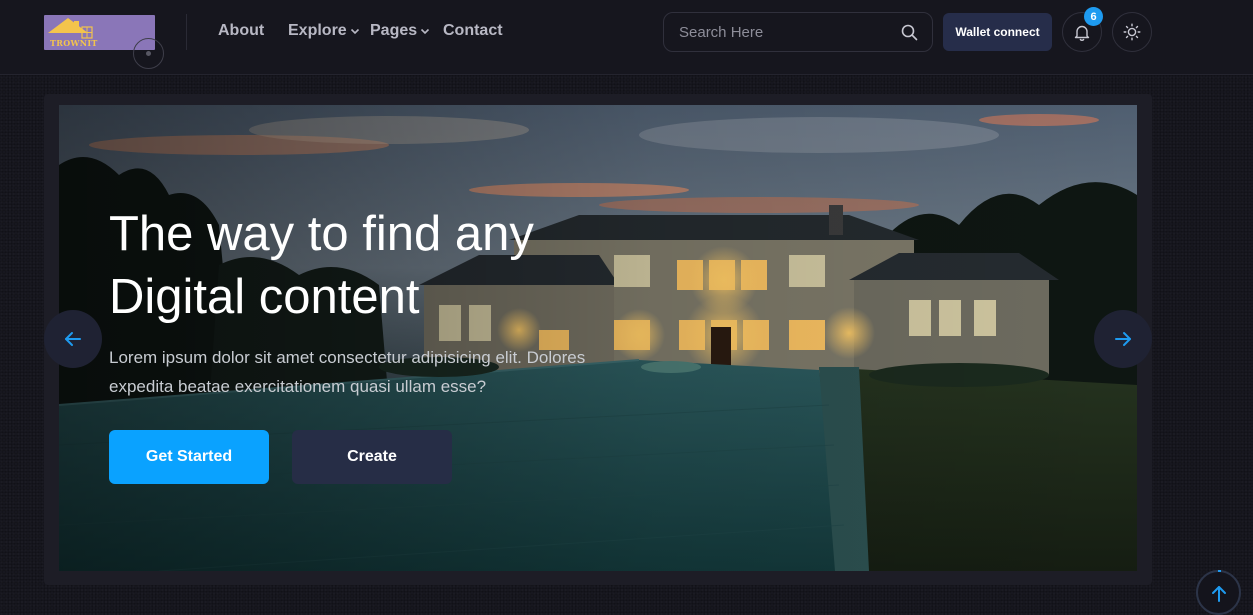 The height and width of the screenshot is (615, 1253). What do you see at coordinates (372, 457) in the screenshot?
I see `create-button: Create` at bounding box center [372, 457].